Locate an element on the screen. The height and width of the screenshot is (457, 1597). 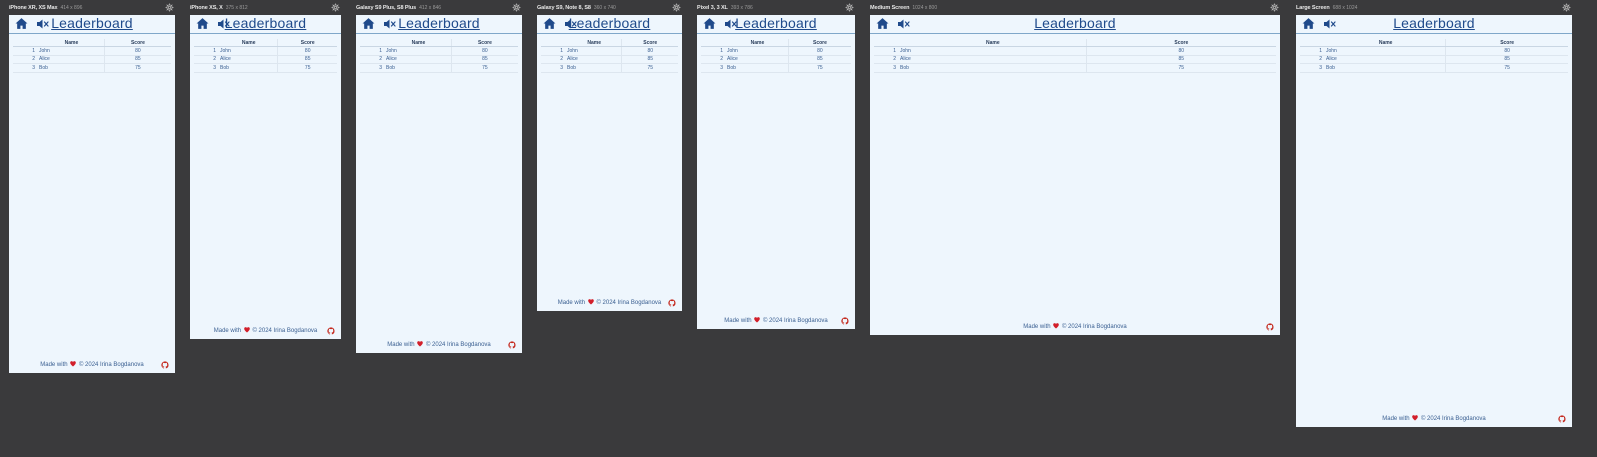
device-name: Galaxy S9 Plus, S8 Plus is located at coordinates (386, 7).